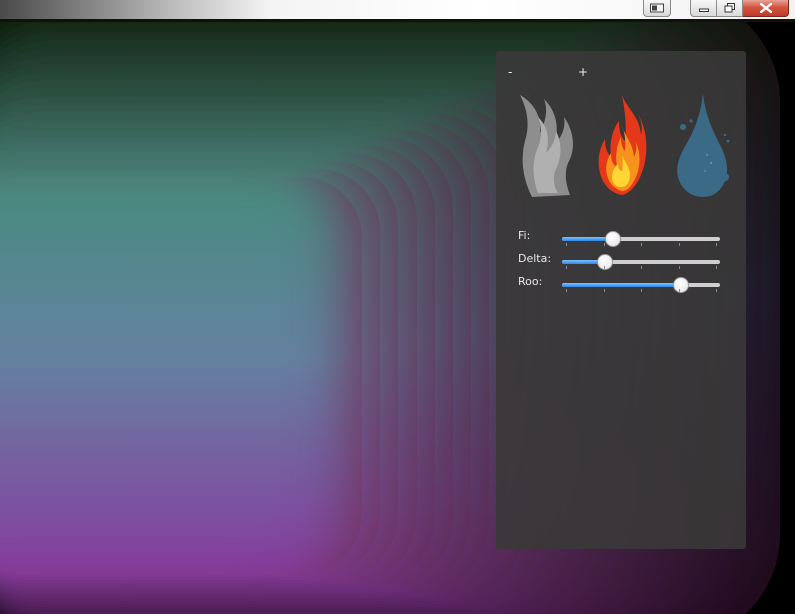 This screenshot has height=614, width=795. What do you see at coordinates (622, 146) in the screenshot?
I see `fire-icon` at bounding box center [622, 146].